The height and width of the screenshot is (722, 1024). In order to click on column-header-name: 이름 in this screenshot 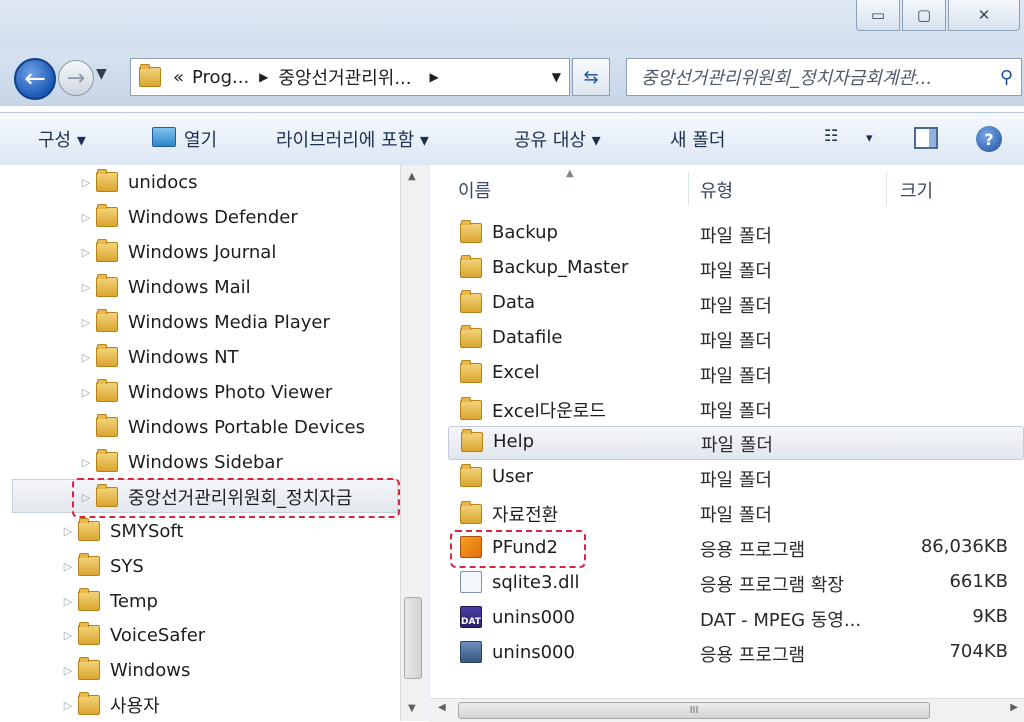, I will do `click(474, 190)`.